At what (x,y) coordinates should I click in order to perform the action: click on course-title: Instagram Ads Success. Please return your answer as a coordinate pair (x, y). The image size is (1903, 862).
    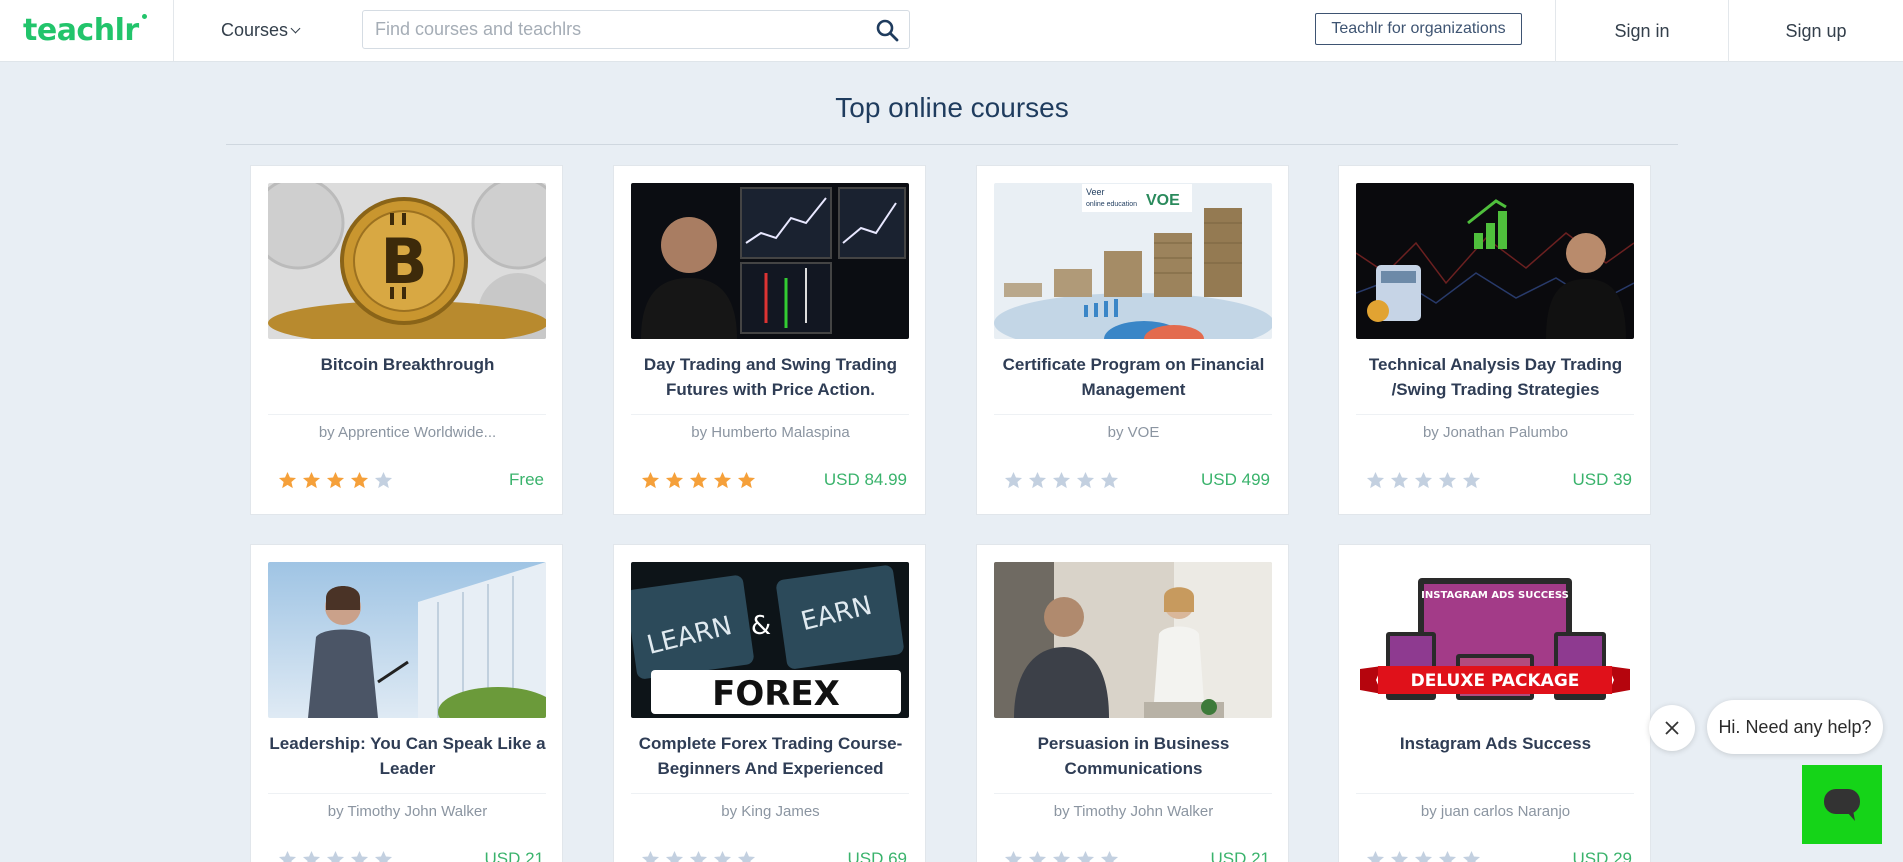
    Looking at the image, I should click on (1495, 743).